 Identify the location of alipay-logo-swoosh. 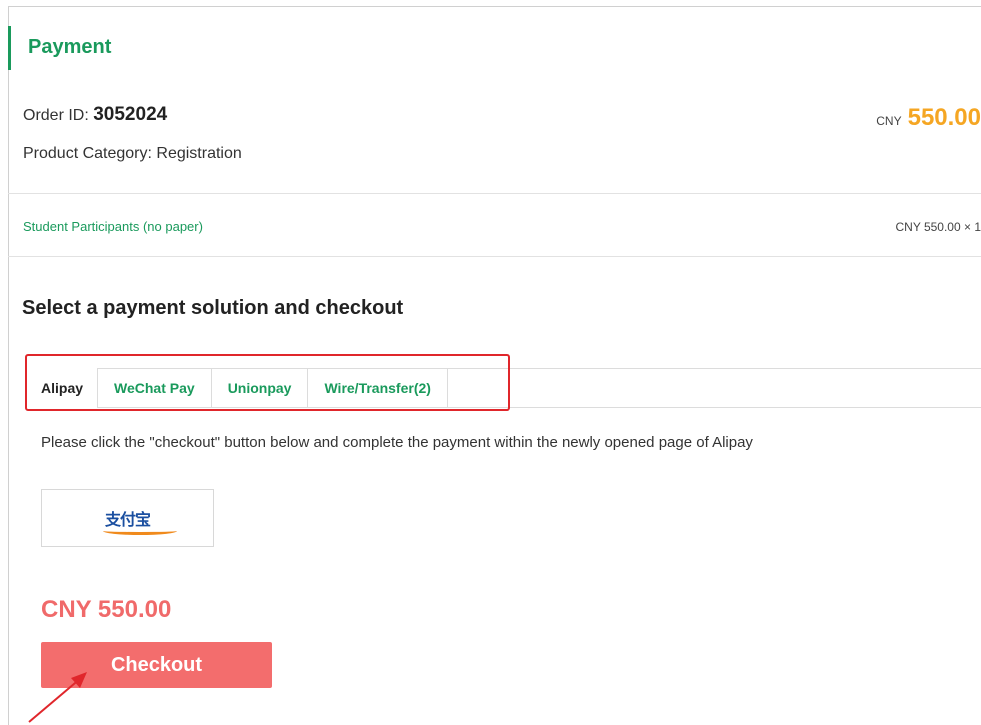
(139, 531).